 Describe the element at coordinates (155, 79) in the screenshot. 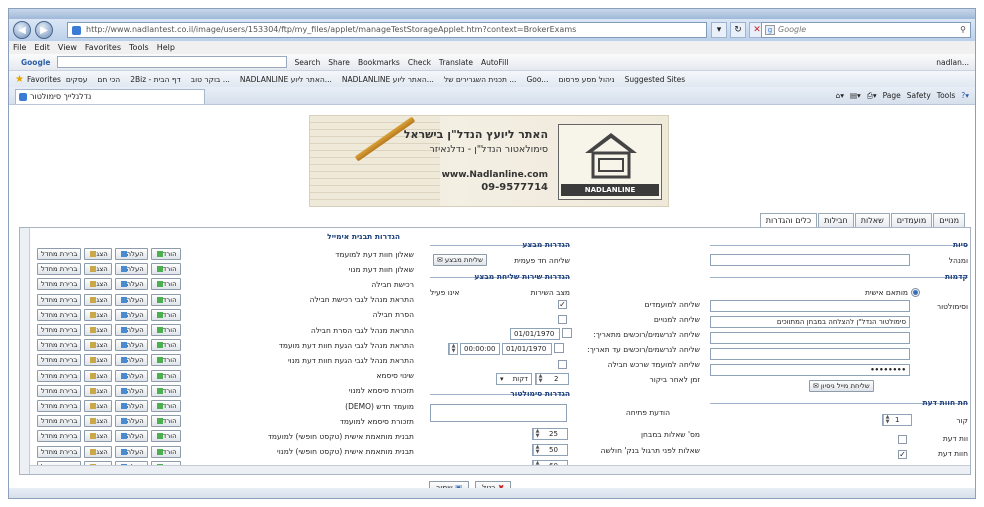

I see `fav-link: 2Biz - דף הבית` at that location.